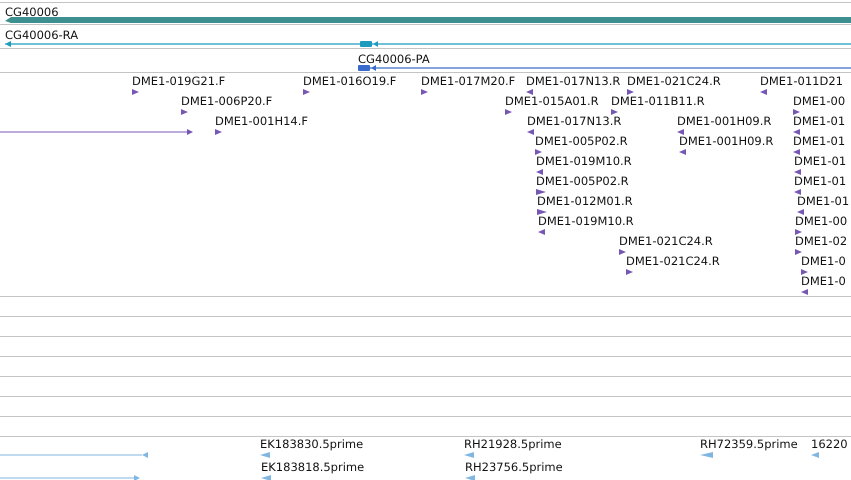 Image resolution: width=851 pixels, height=480 pixels. I want to click on feature-label: DME1-006P20.F, so click(226, 101).